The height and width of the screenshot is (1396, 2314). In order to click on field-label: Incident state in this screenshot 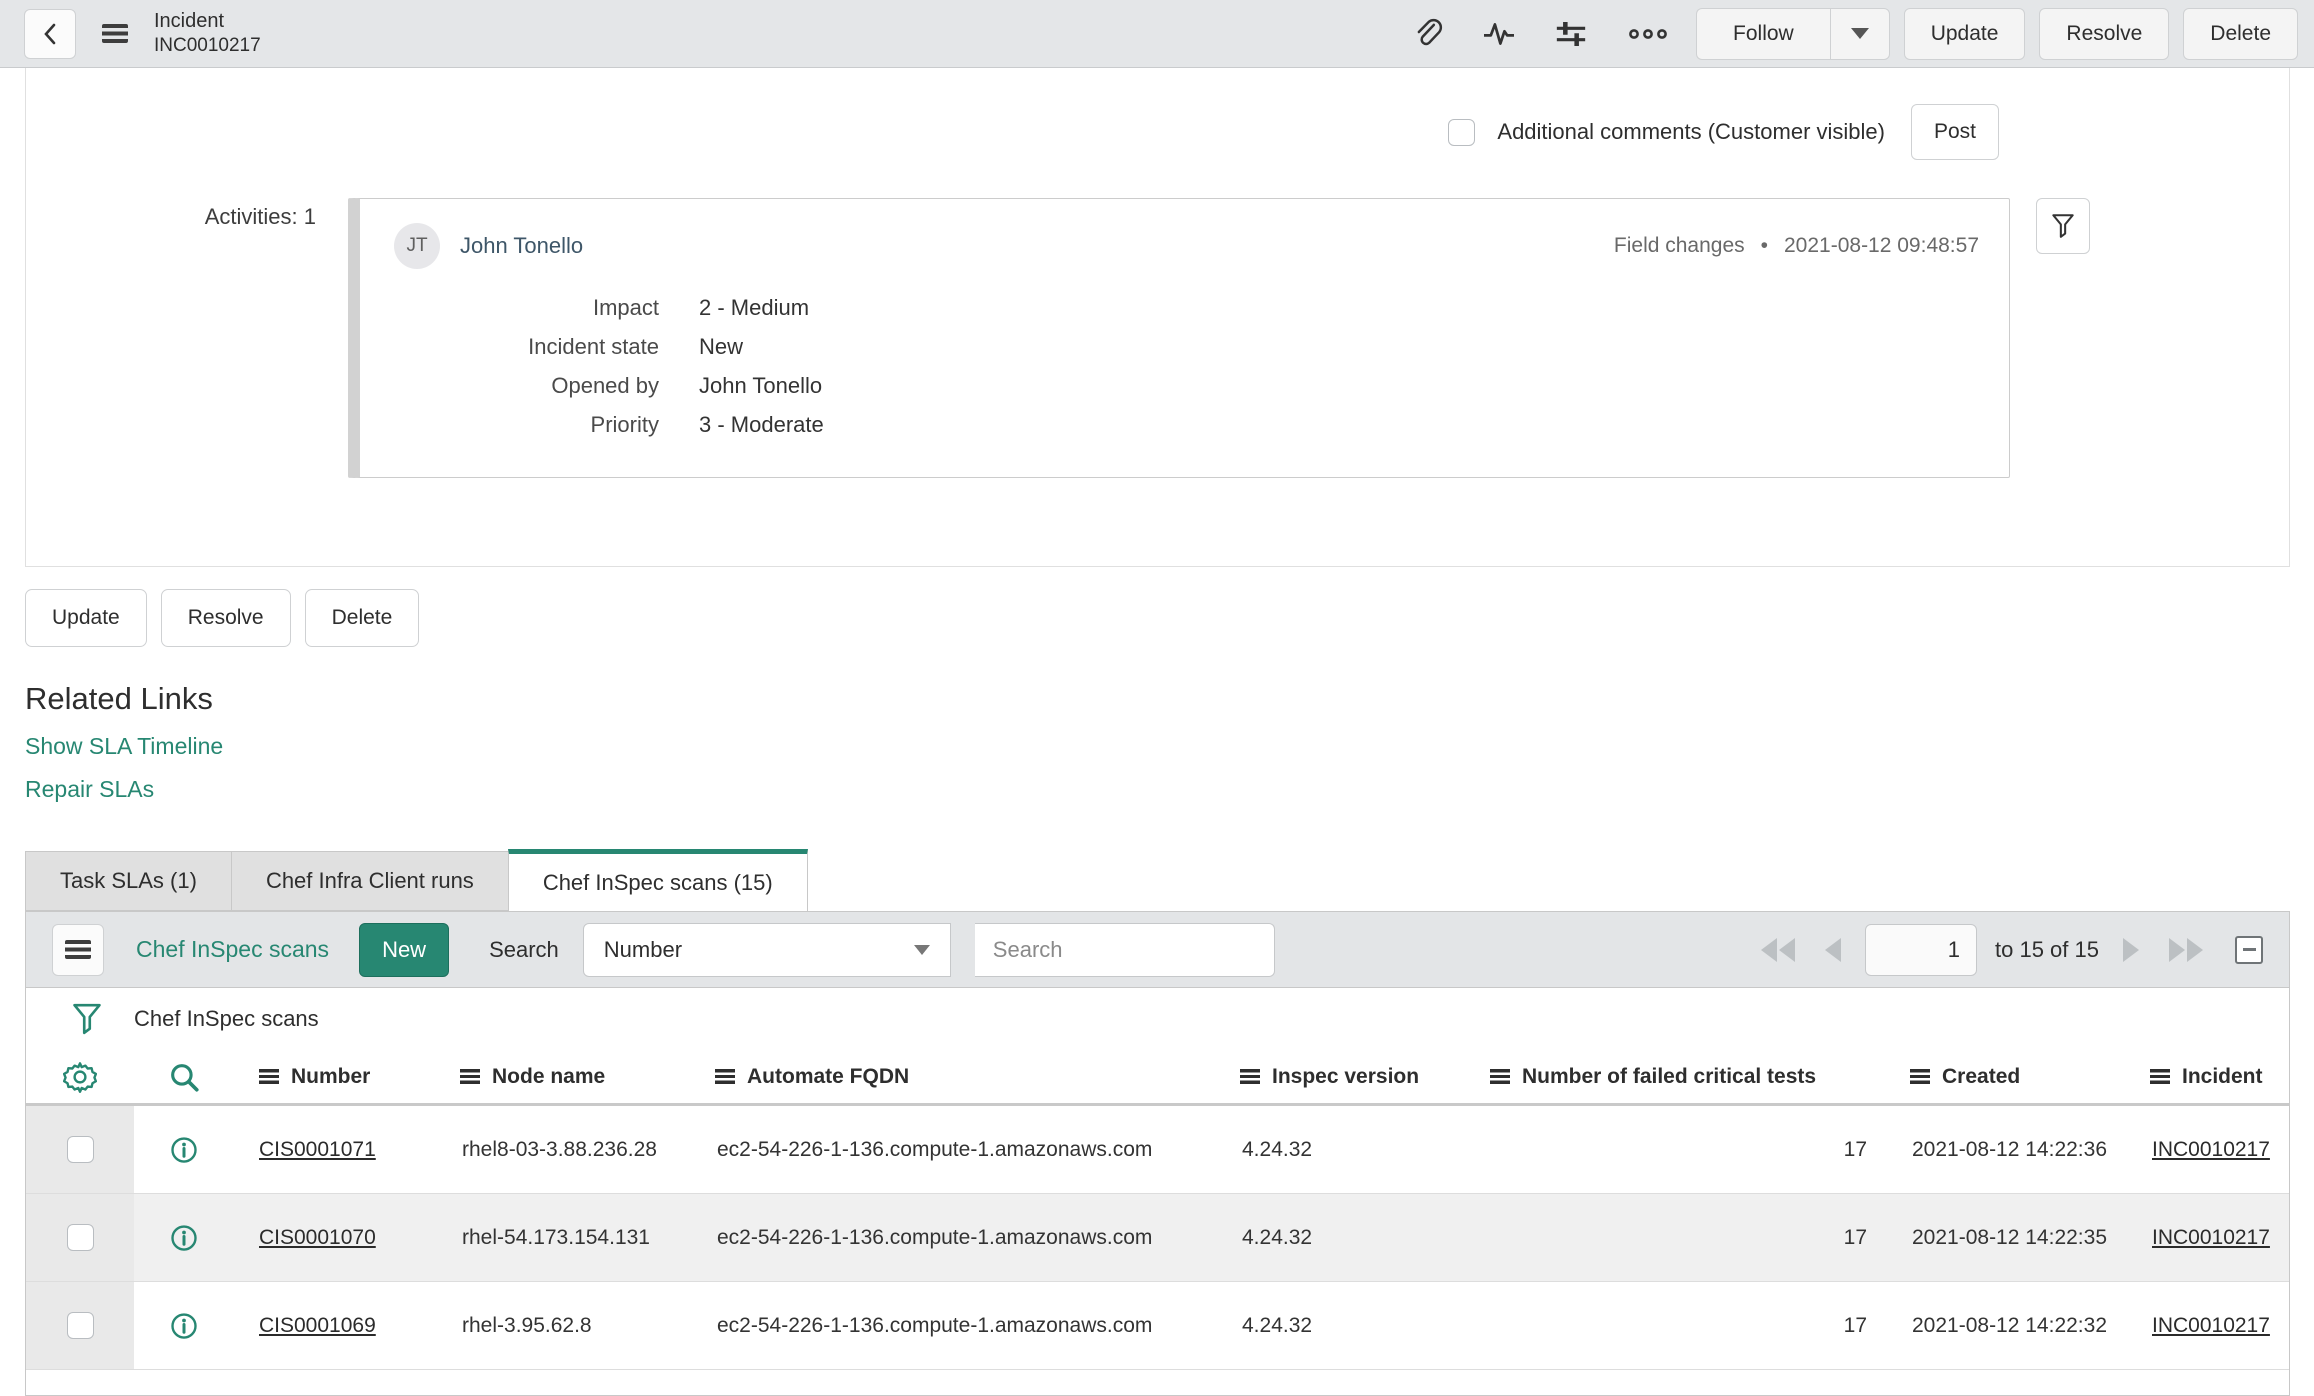, I will do `click(593, 346)`.